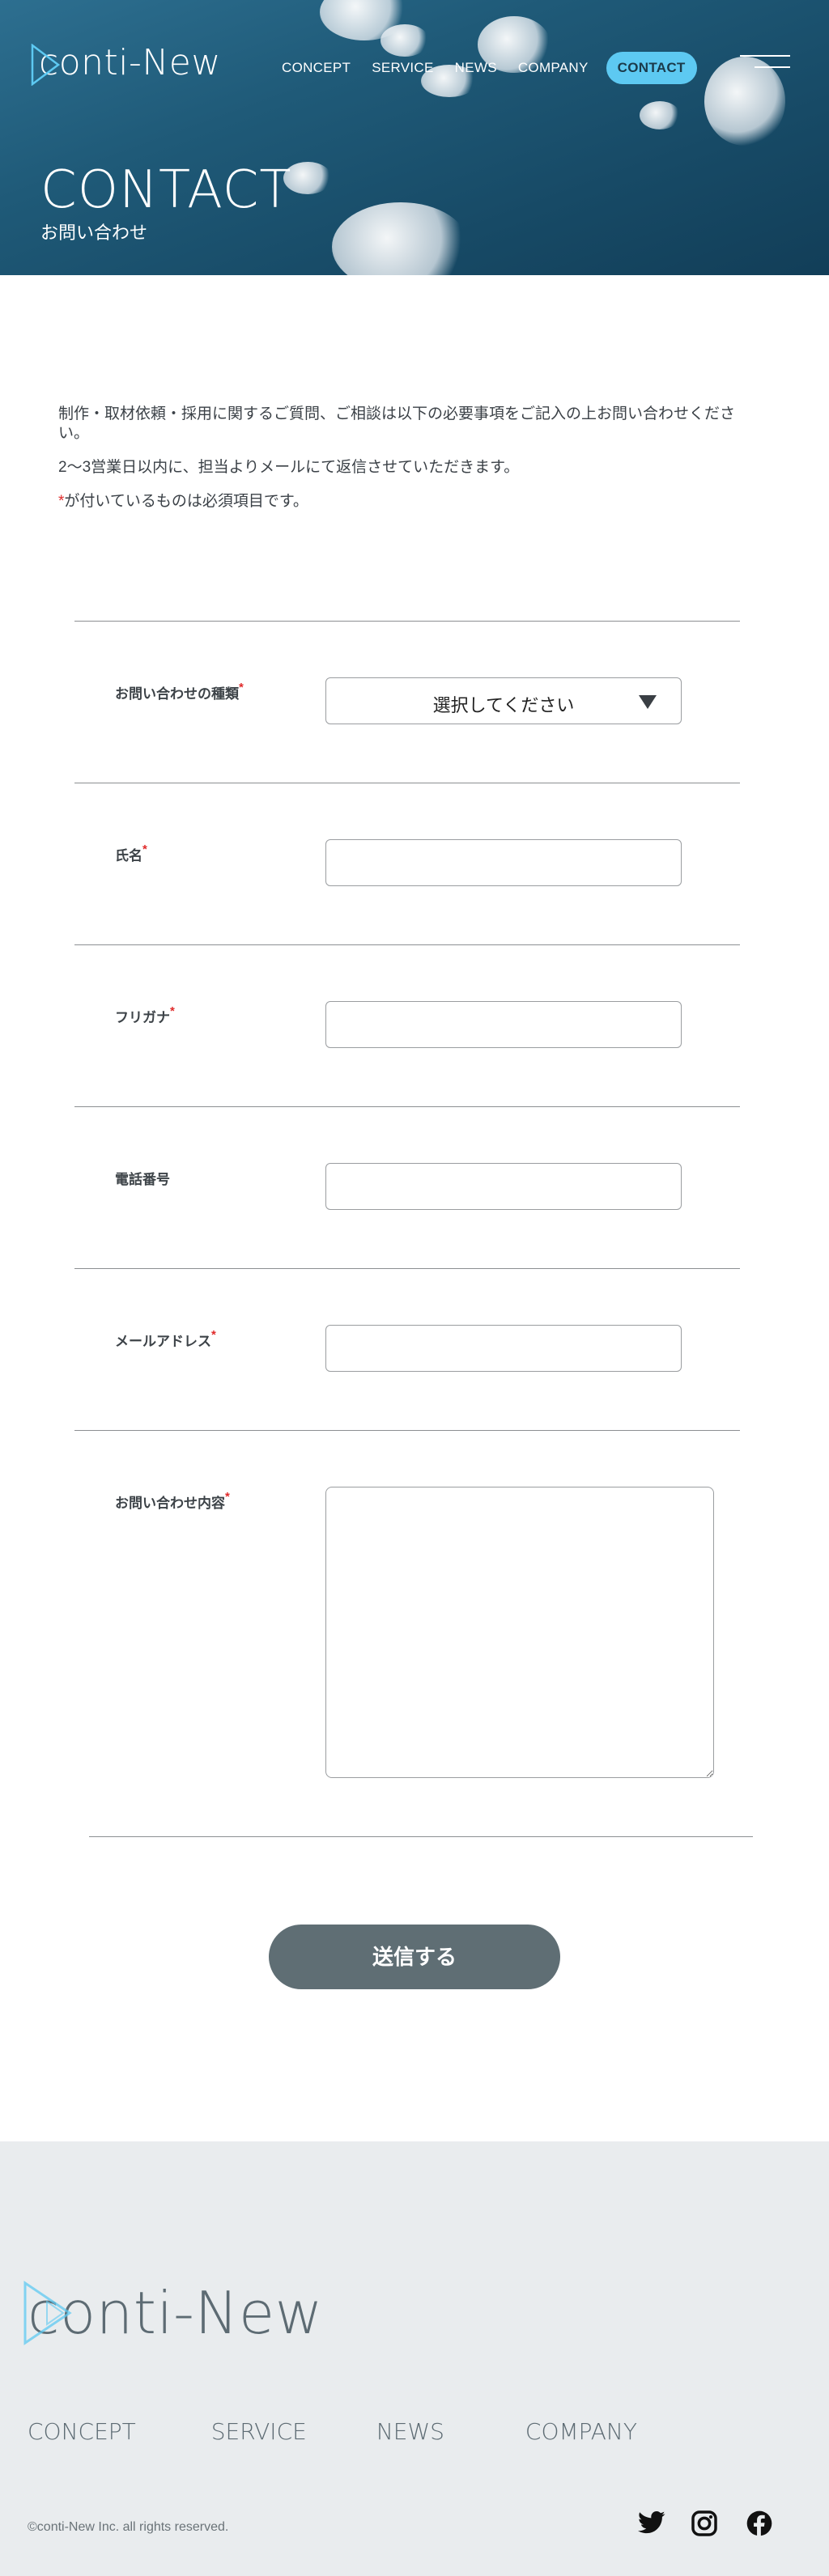  I want to click on nav-link-news: NEWS, so click(476, 68).